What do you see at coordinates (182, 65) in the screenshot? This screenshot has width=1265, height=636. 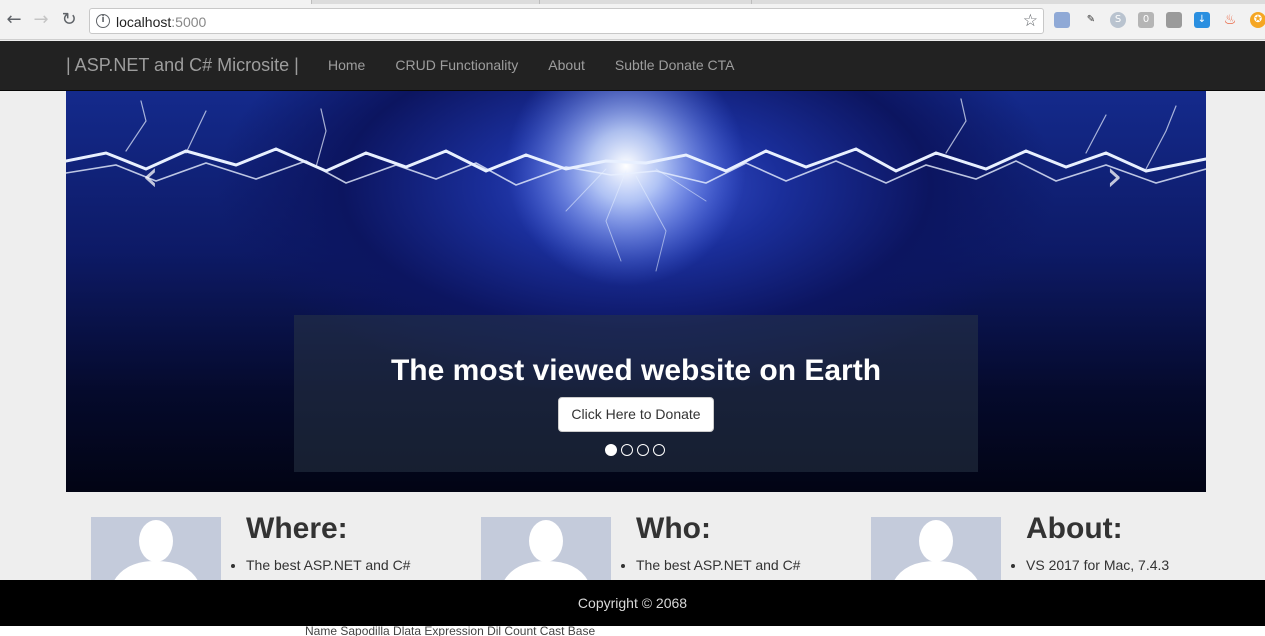 I see `site-brand: | ASP.NET and C# Microsite |` at bounding box center [182, 65].